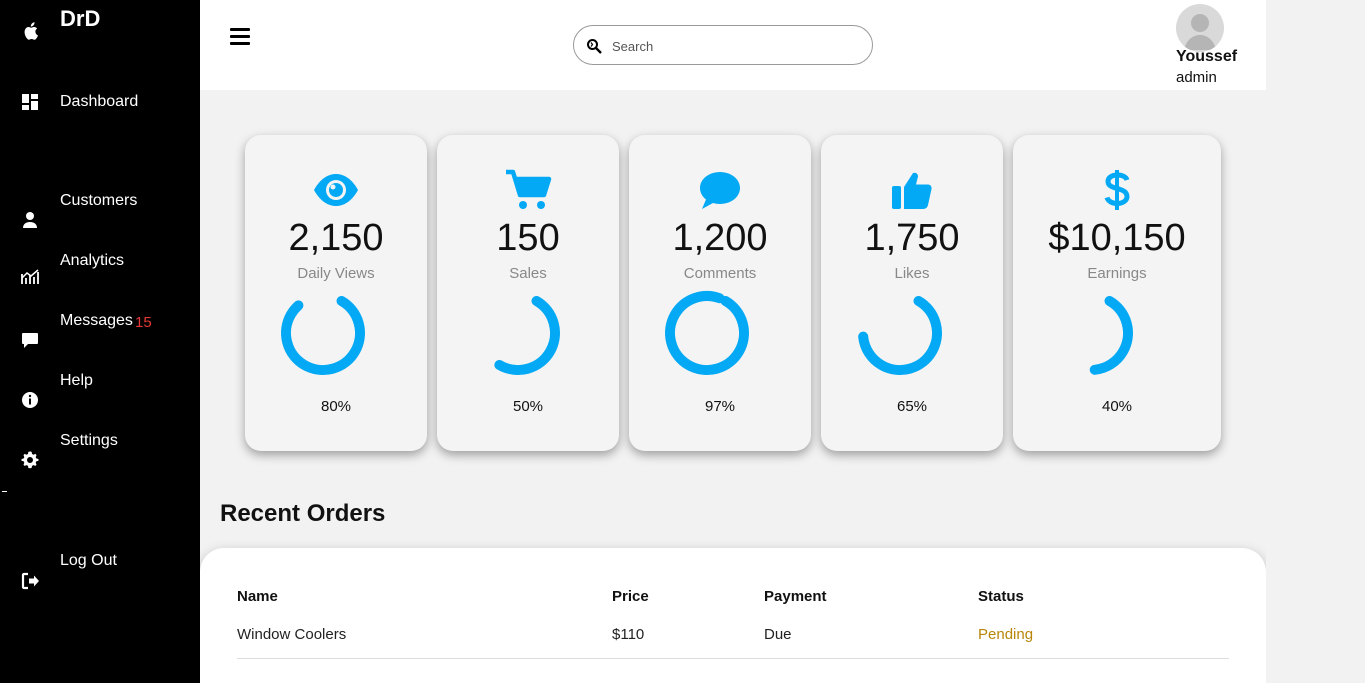 This screenshot has height=683, width=1365. I want to click on user-icon, so click(30, 220).